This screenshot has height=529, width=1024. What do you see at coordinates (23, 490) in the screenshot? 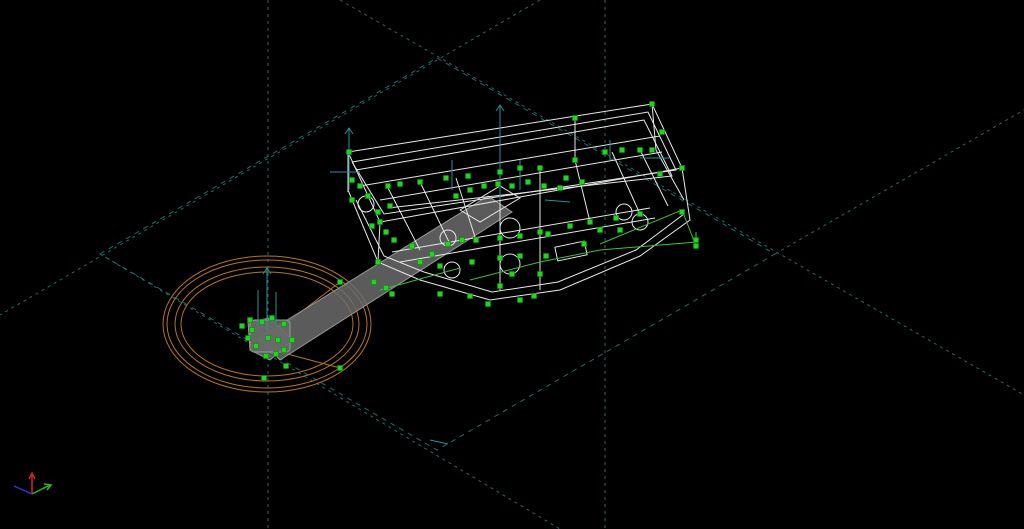
I see `axis-z-icon` at bounding box center [23, 490].